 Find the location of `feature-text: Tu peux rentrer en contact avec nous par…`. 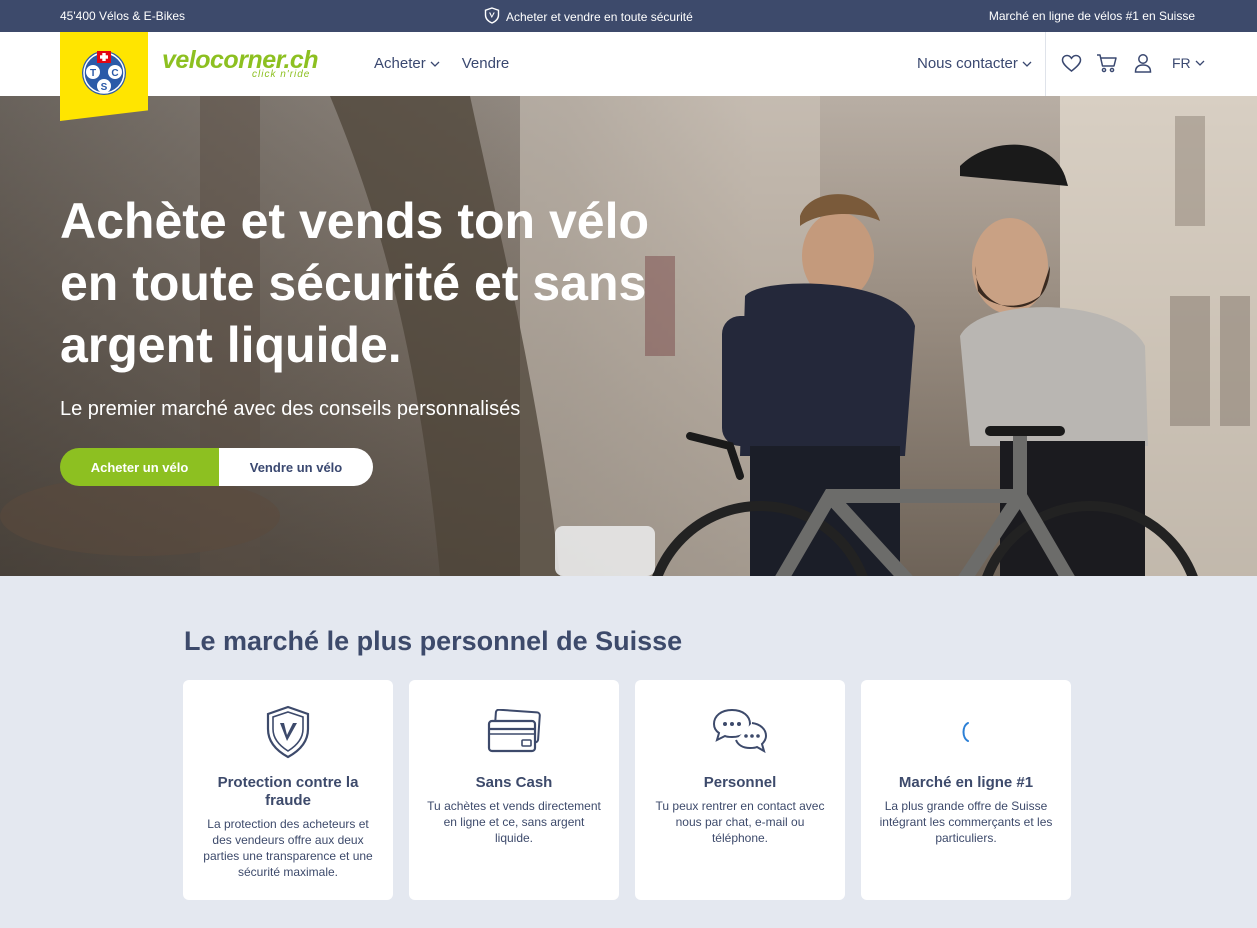

feature-text: Tu peux rentrer en contact avec nous par… is located at coordinates (740, 822).